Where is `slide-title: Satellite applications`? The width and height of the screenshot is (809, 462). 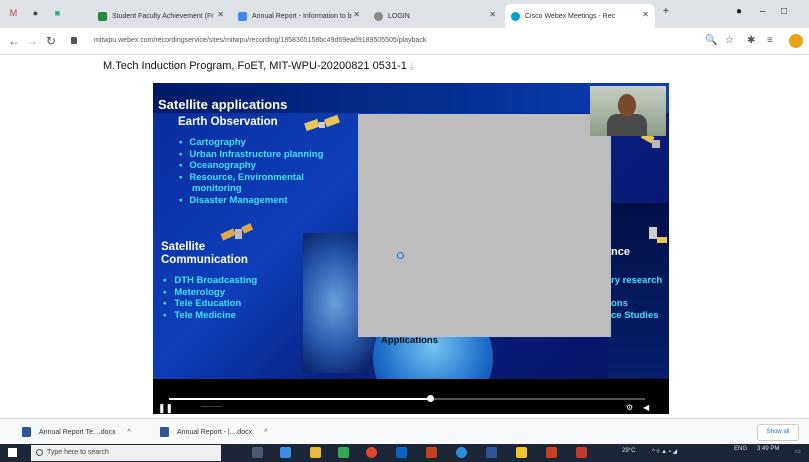
slide-title: Satellite applications is located at coordinates (223, 104).